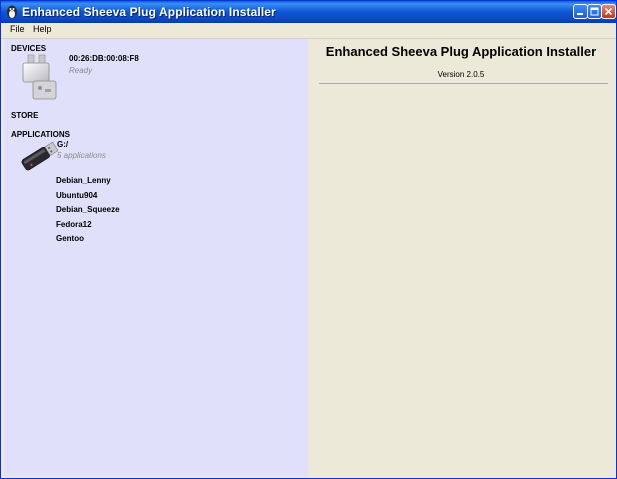 This screenshot has width=617, height=479. Describe the element at coordinates (81, 155) in the screenshot. I see `drive-app-count: 5 applications` at that location.